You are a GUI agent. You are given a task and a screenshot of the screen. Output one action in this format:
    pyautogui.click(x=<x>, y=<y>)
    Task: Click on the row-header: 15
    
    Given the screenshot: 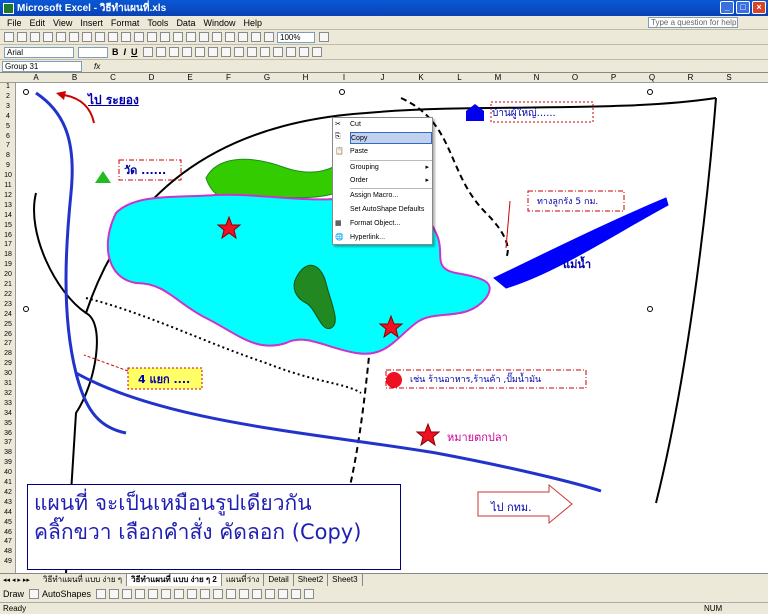 What is the action you would take?
    pyautogui.click(x=8, y=225)
    